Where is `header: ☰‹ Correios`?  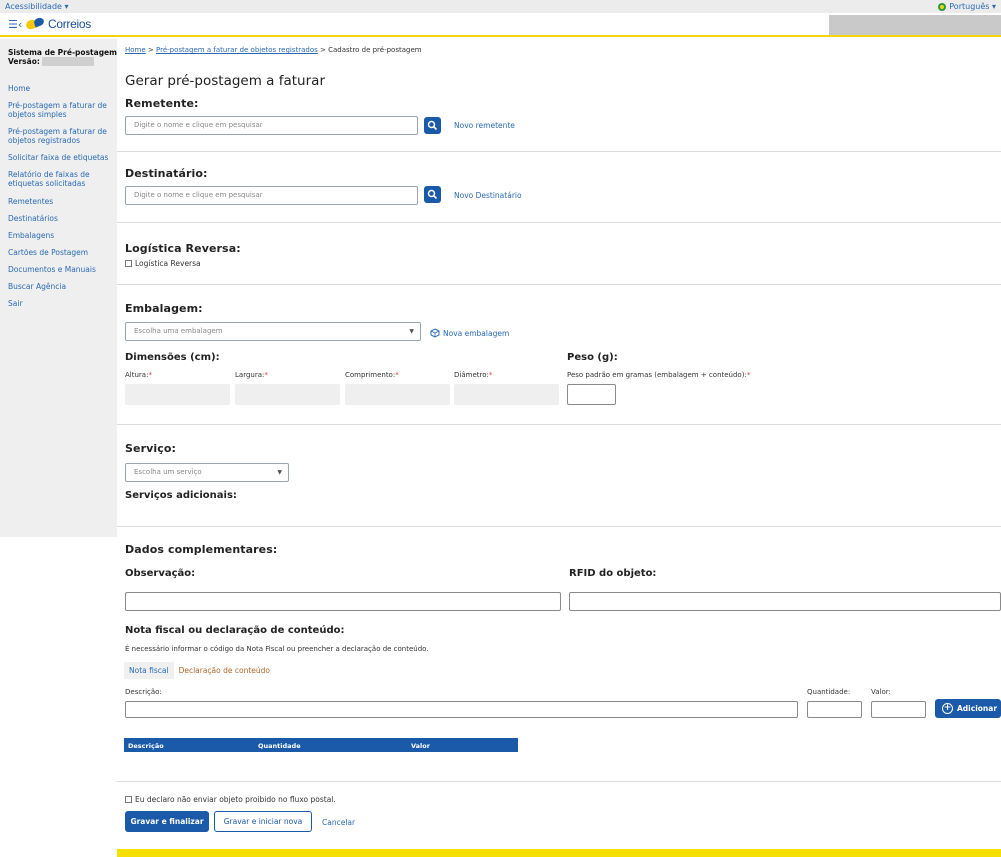 header: ☰‹ Correios is located at coordinates (500, 25).